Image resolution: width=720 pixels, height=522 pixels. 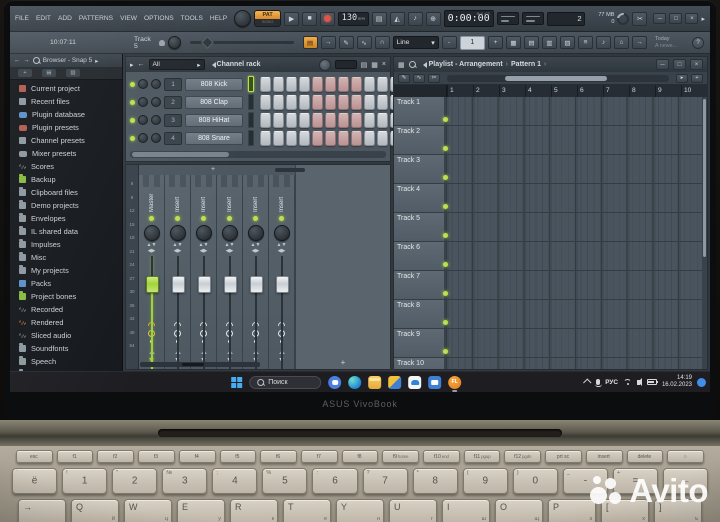 I want to click on start-button, so click(x=237, y=382).